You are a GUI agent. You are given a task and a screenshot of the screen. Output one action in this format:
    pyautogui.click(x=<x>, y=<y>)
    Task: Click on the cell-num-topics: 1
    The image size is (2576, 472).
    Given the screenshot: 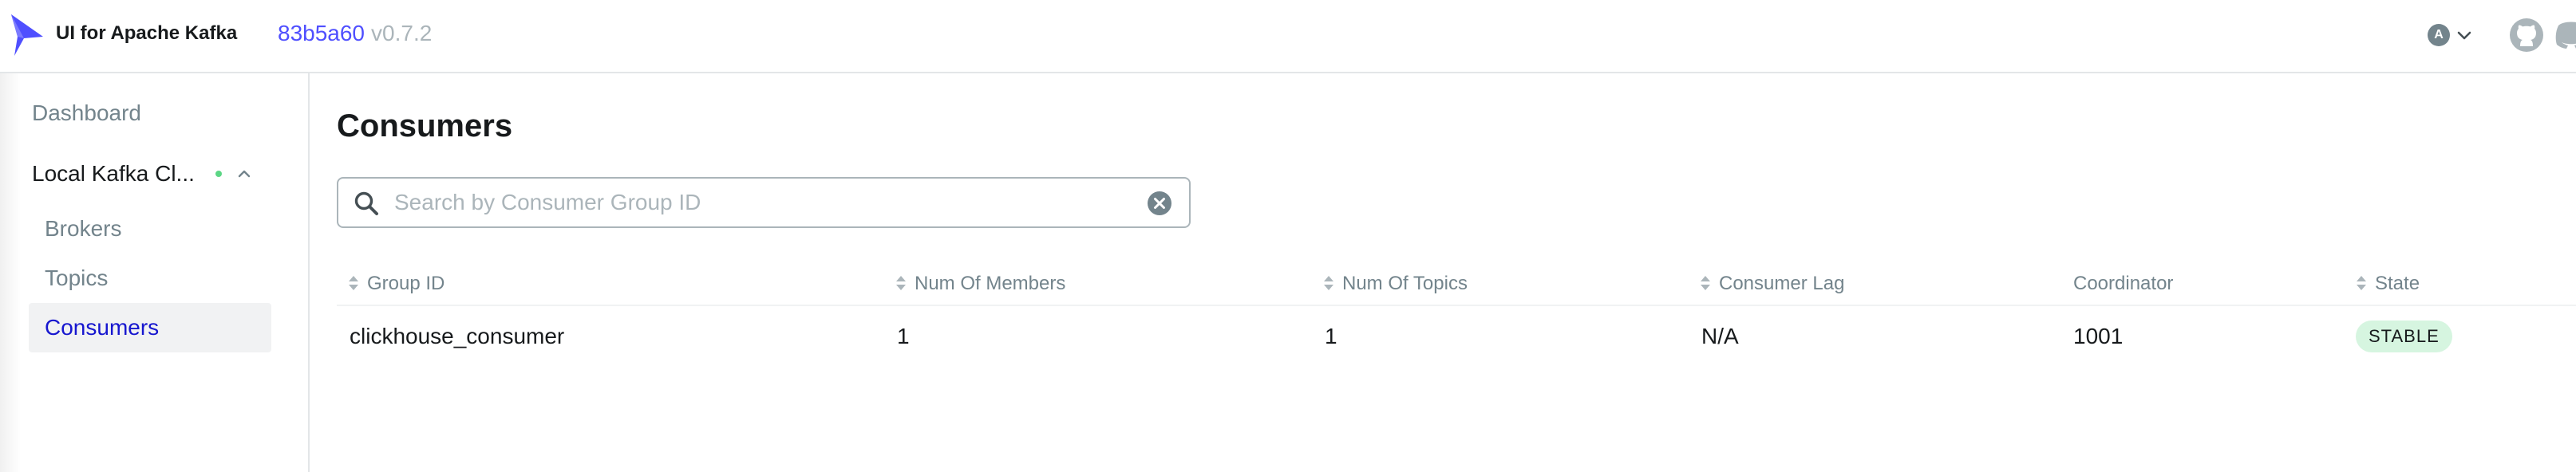 What is the action you would take?
    pyautogui.click(x=1331, y=336)
    